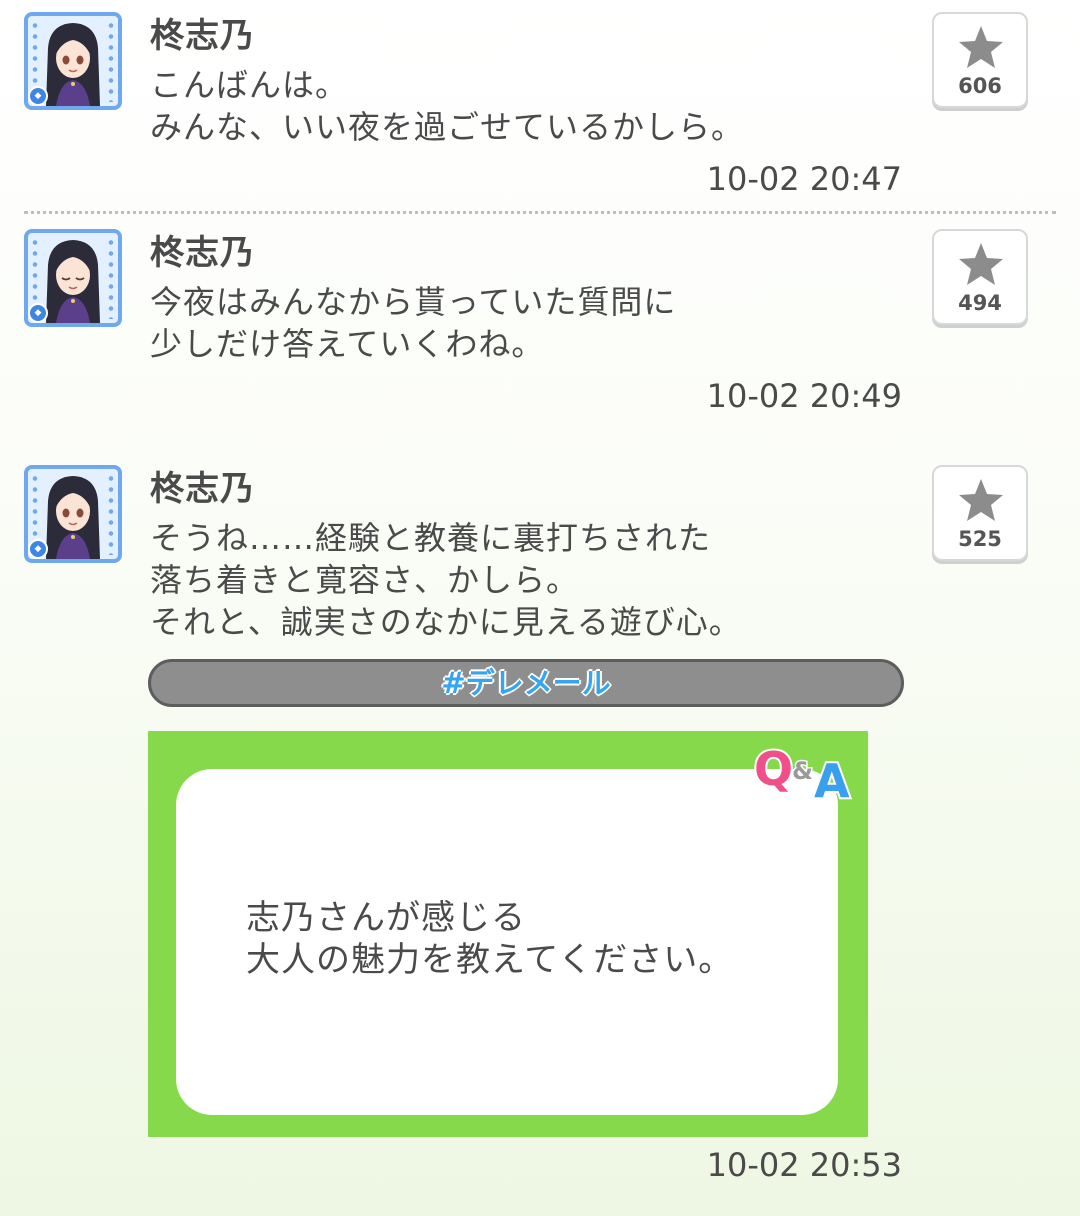  I want to click on qa-badge-icon: Q & A, so click(802, 771).